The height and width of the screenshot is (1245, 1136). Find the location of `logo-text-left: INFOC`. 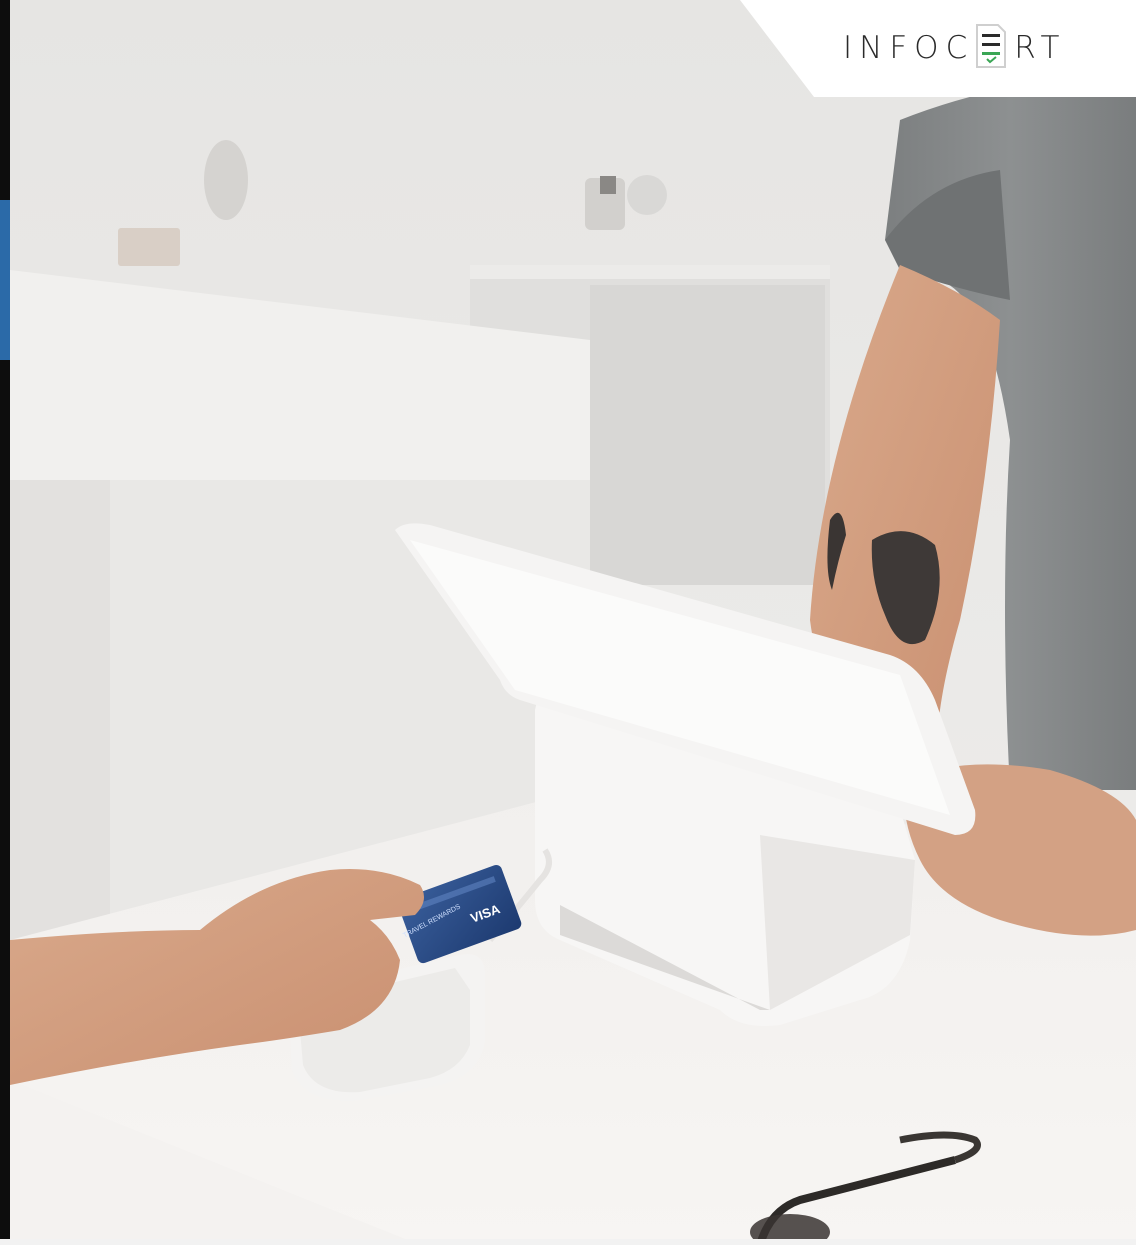

logo-text-left: INFOC is located at coordinates (909, 48).